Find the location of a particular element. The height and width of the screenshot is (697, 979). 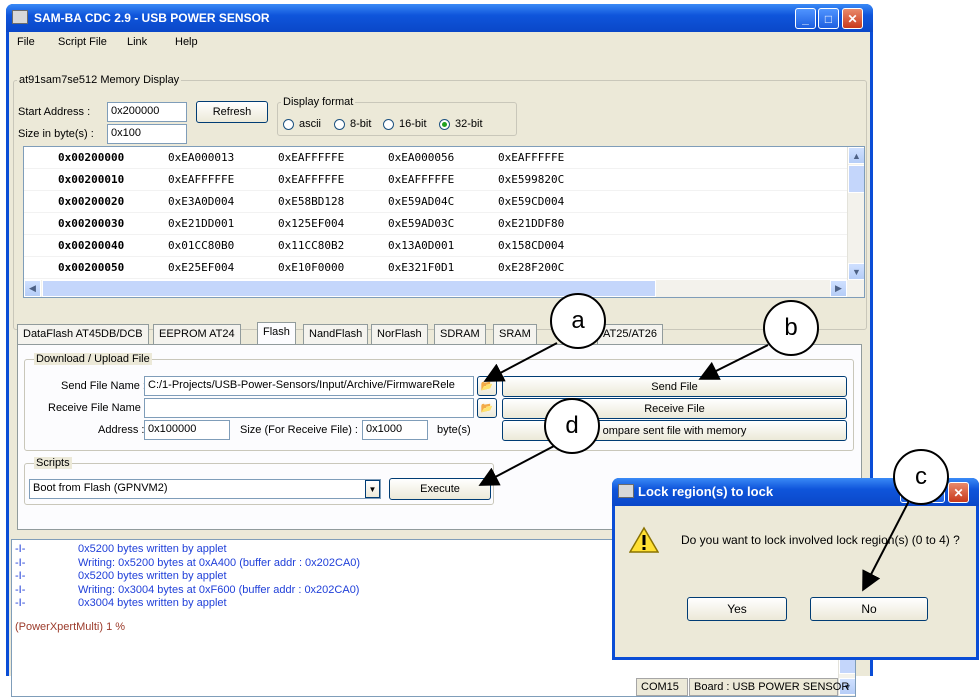

maximize-button: □ is located at coordinates (828, 18).